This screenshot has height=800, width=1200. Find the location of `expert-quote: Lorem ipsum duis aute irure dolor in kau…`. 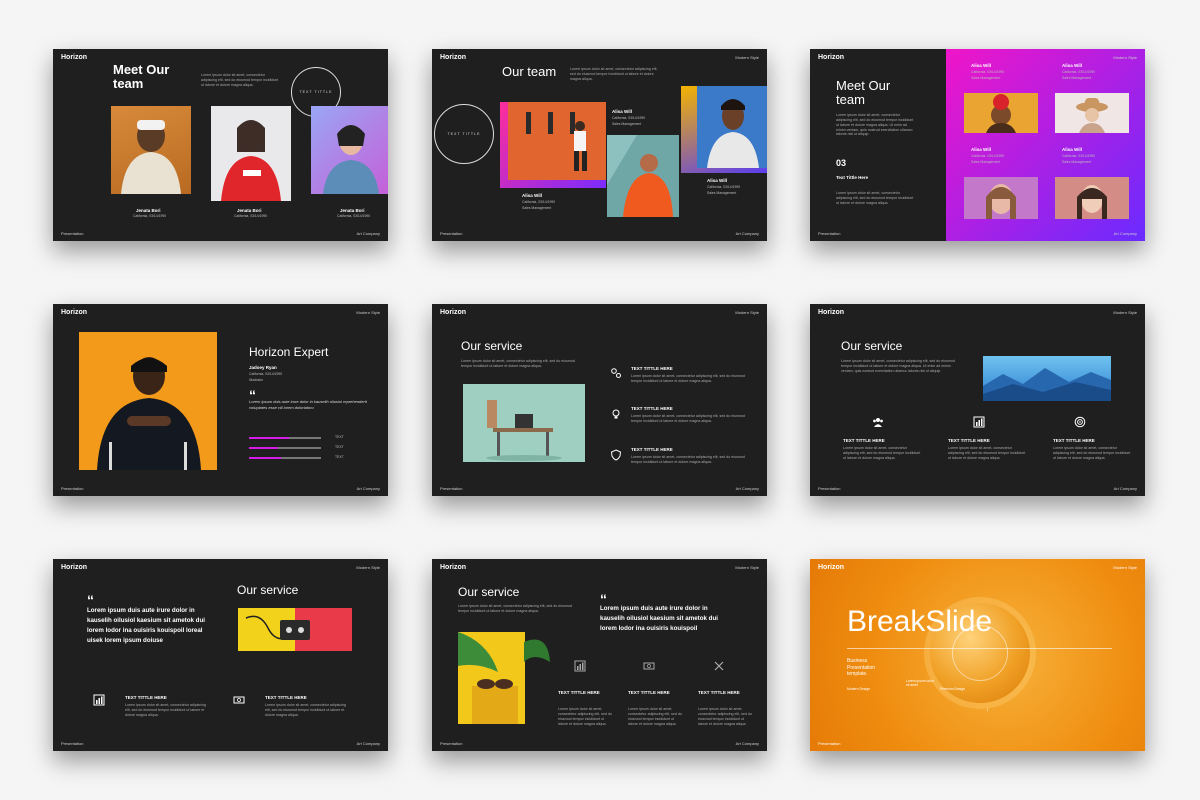

expert-quote: Lorem ipsum duis aute irure dolor in kau… is located at coordinates (308, 404).